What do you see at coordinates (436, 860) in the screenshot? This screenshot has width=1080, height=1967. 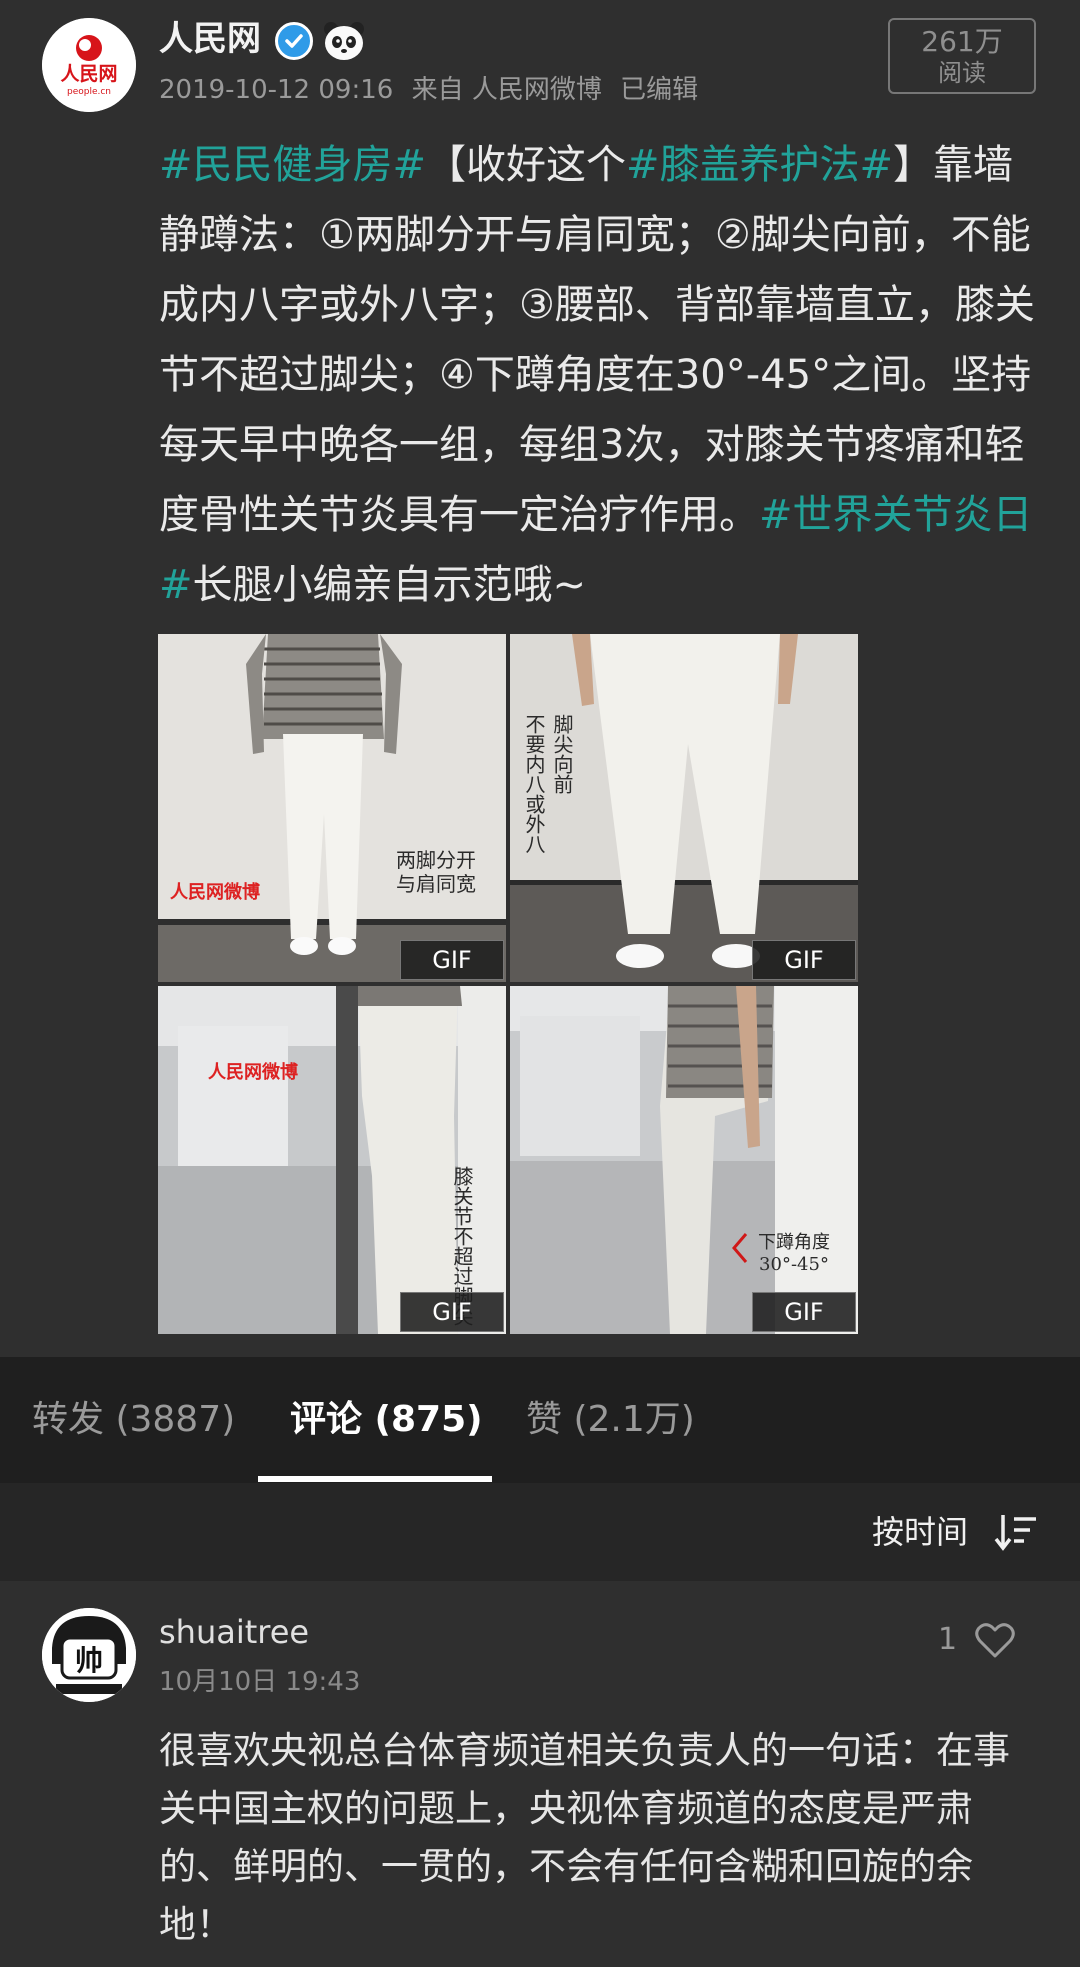 I see `image-caption-line: 两脚分开` at bounding box center [436, 860].